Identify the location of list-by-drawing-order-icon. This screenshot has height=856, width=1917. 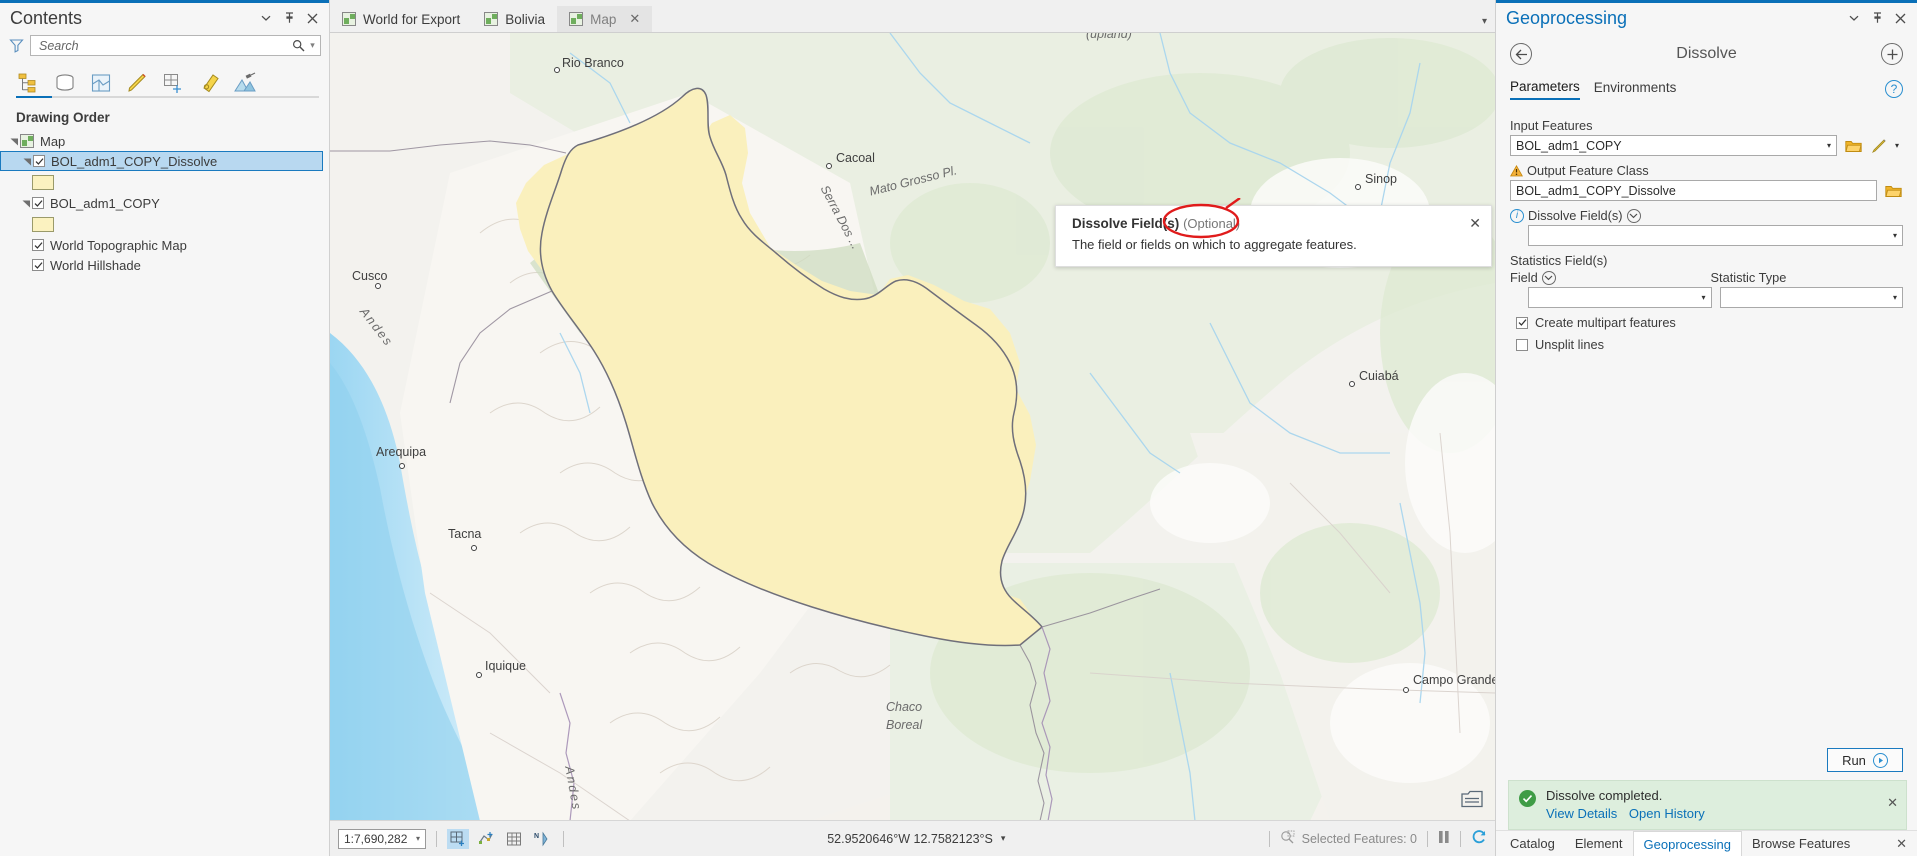
(29, 83).